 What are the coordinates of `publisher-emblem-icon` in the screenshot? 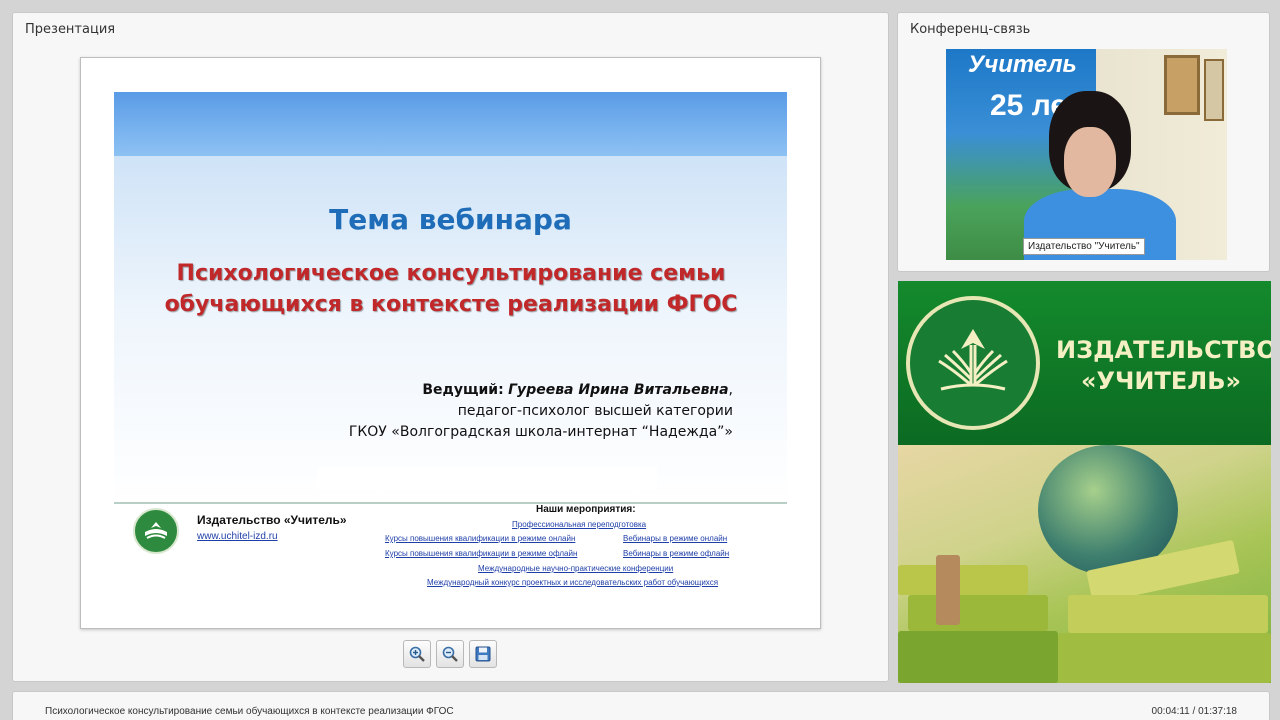 It's located at (973, 363).